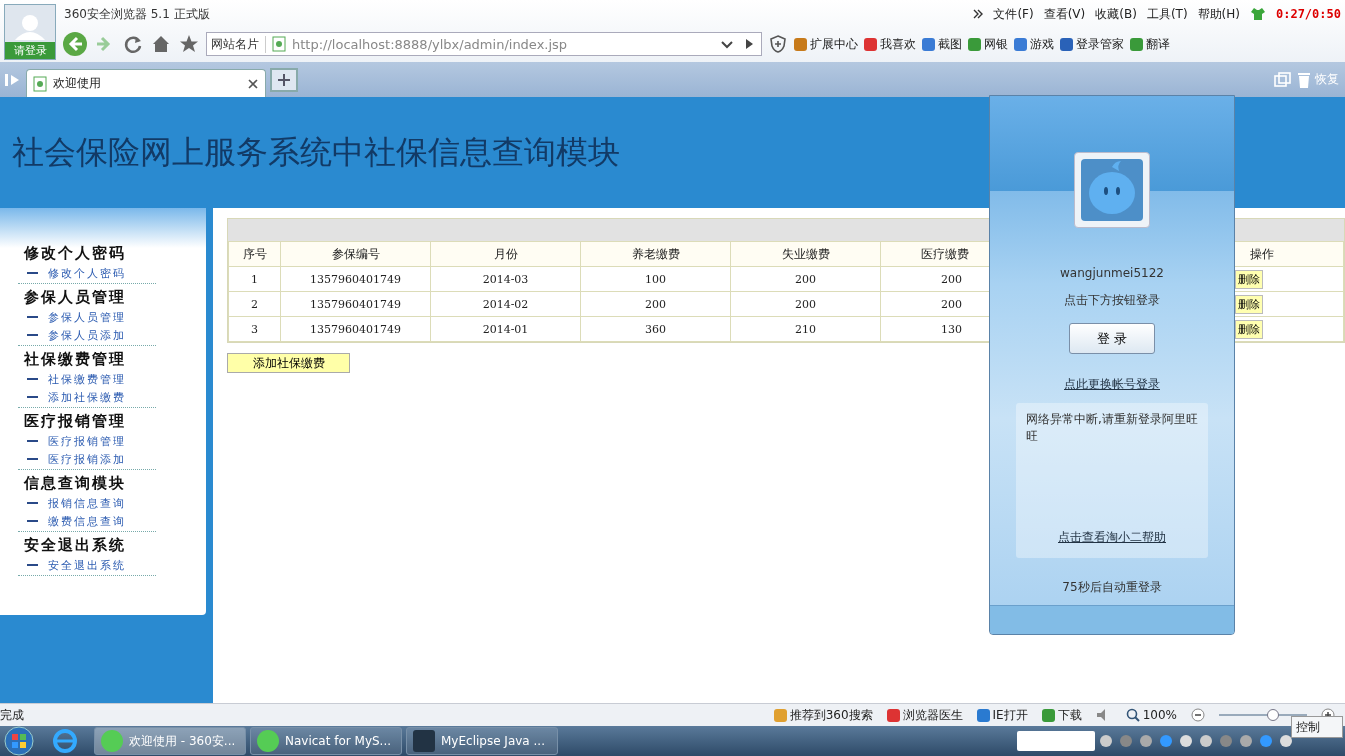  What do you see at coordinates (1112, 537) in the screenshot?
I see `help-link: 点击查看淘小二帮助` at bounding box center [1112, 537].